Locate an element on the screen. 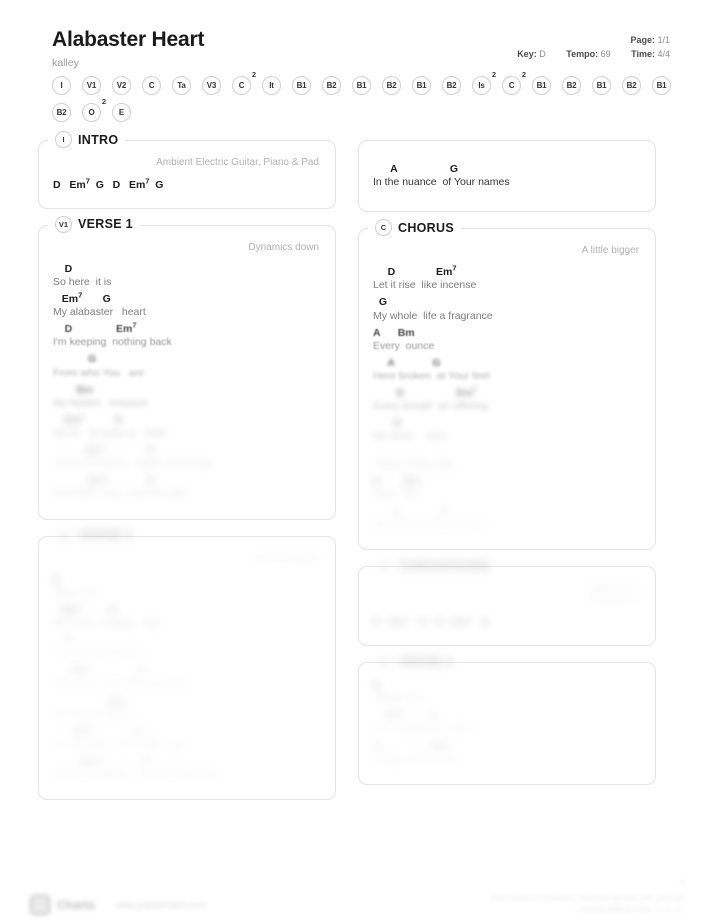  chord-row: A Bm is located at coordinates (394, 332).